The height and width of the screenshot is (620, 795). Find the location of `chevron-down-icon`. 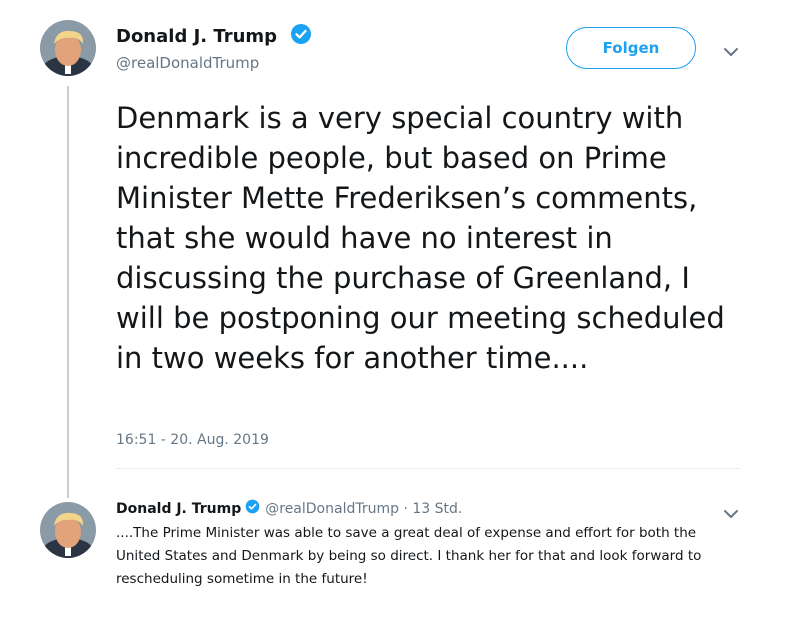

chevron-down-icon is located at coordinates (731, 52).